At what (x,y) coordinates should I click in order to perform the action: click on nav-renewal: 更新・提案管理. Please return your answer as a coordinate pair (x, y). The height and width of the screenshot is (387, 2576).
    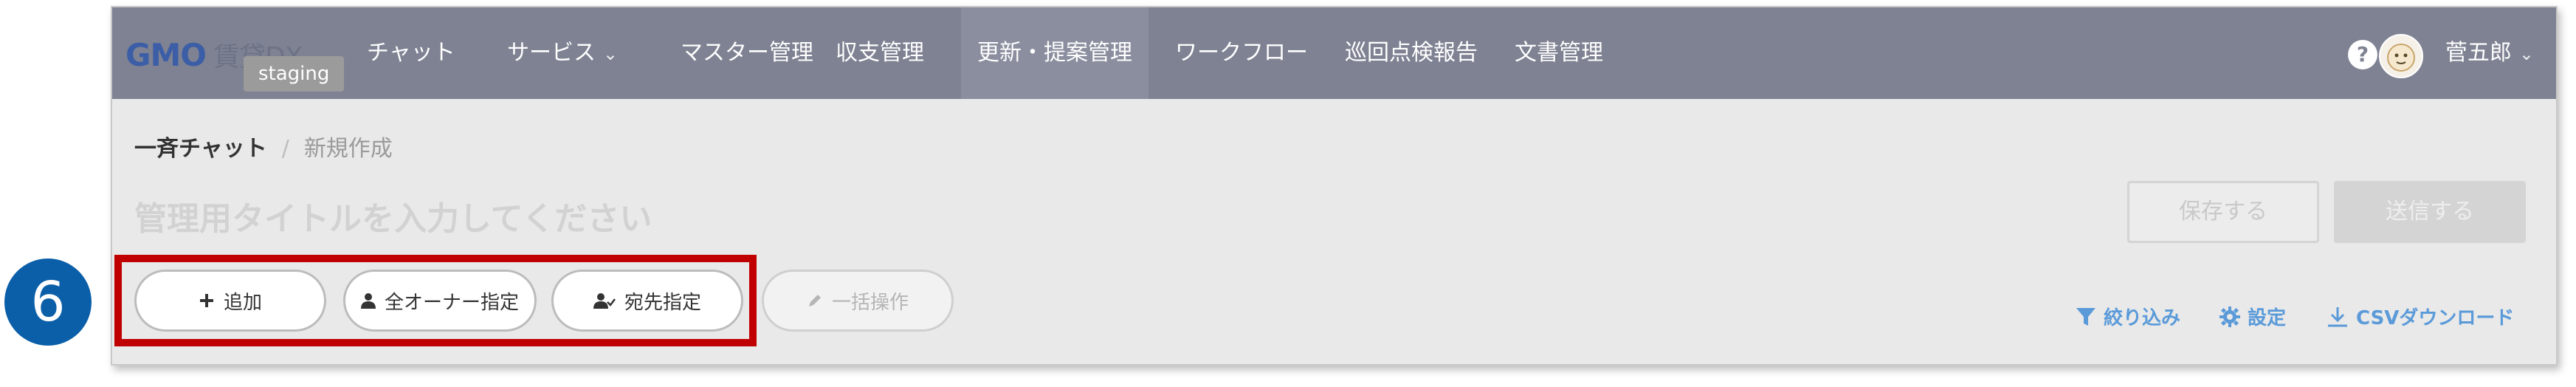
    Looking at the image, I should click on (1055, 53).